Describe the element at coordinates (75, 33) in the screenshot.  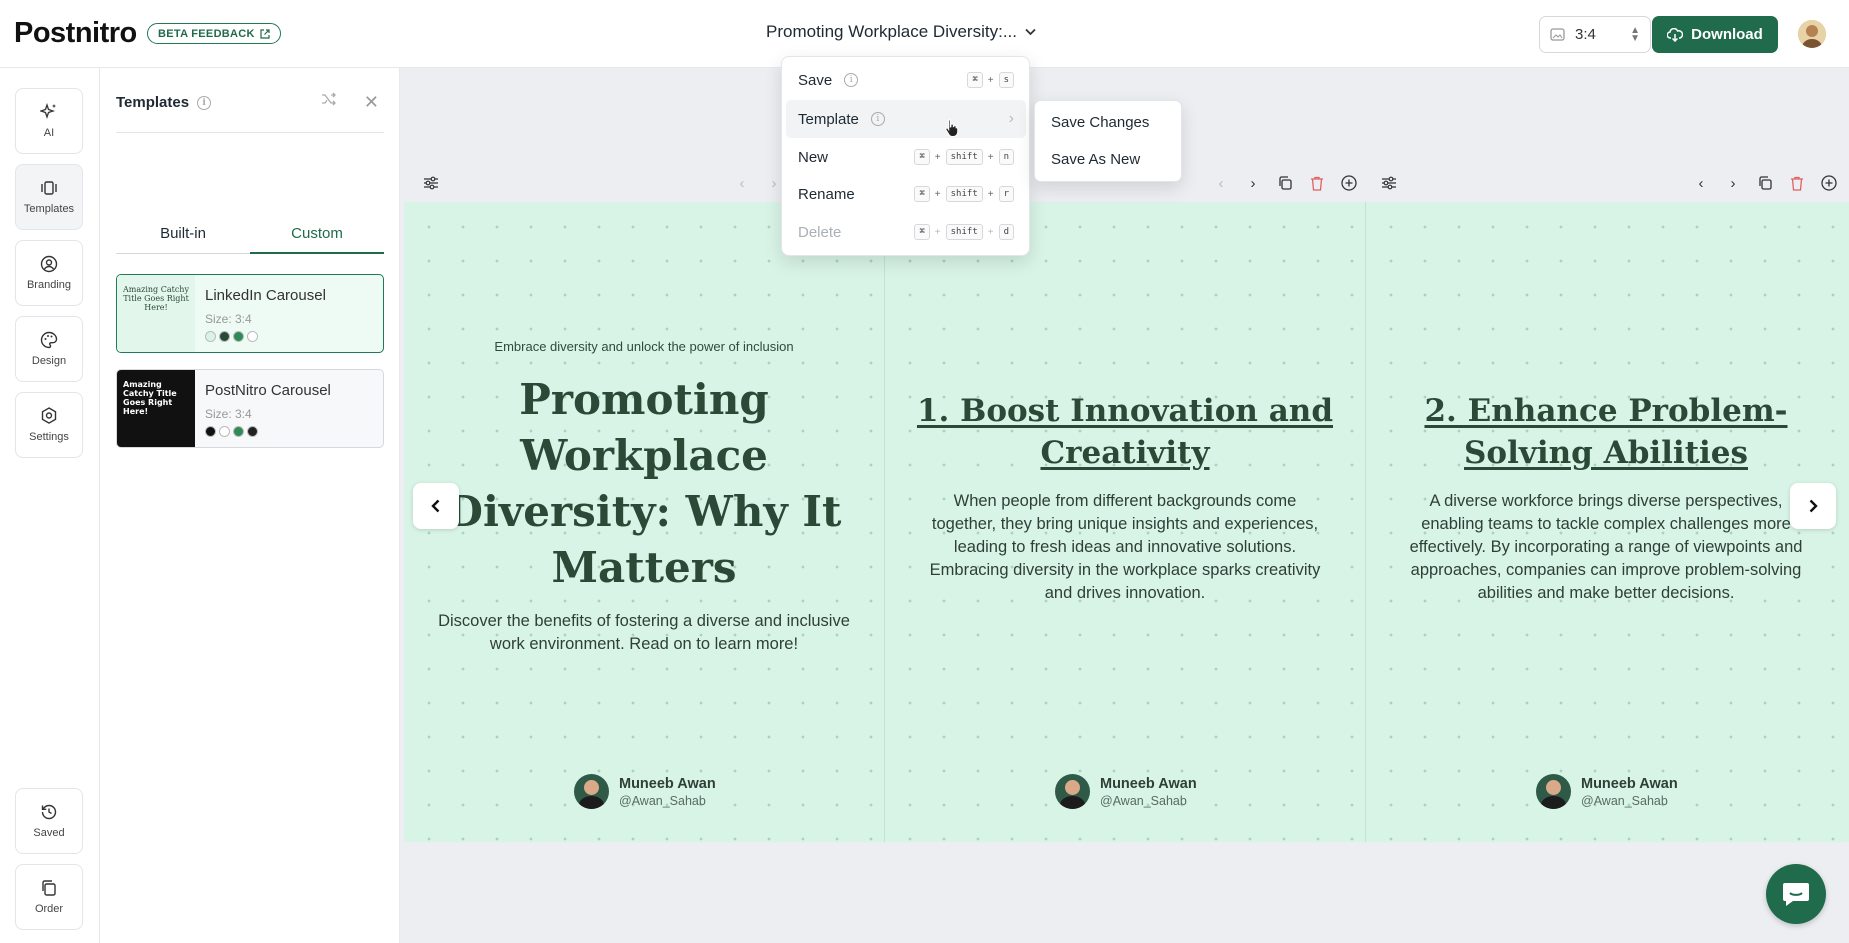
I see `app-logo: Postnitro` at that location.